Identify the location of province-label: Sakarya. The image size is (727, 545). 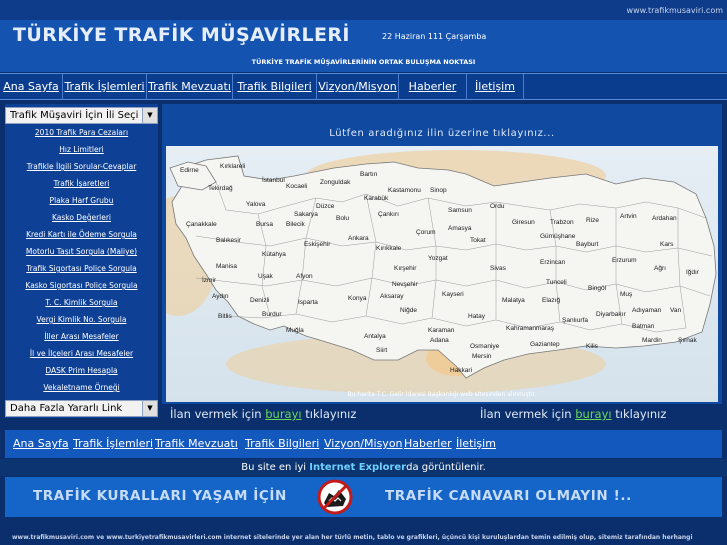
(306, 214).